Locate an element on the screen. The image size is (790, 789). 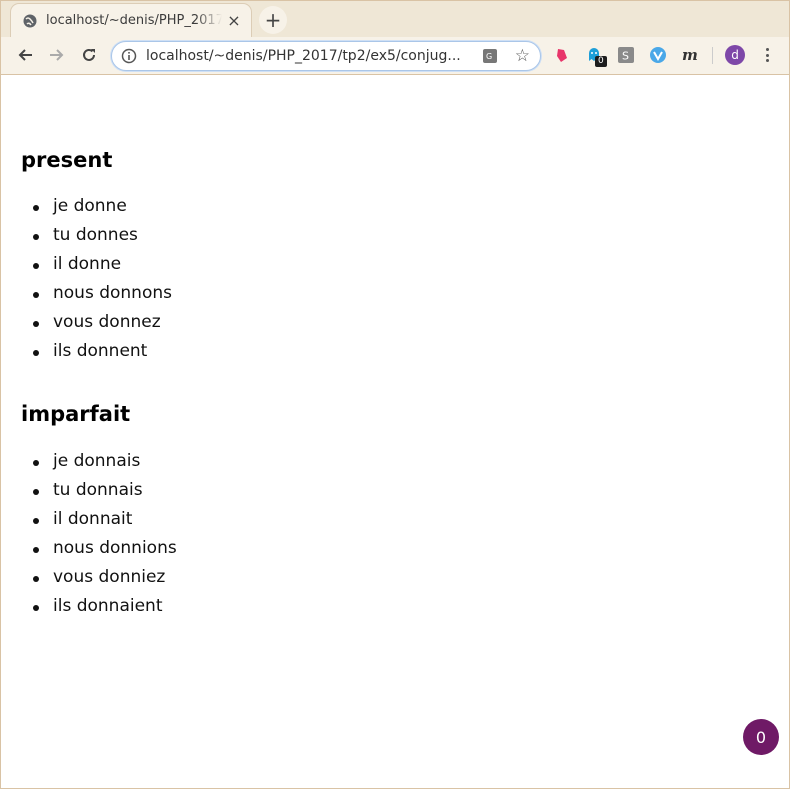
list-item: je donnais is located at coordinates (105, 461).